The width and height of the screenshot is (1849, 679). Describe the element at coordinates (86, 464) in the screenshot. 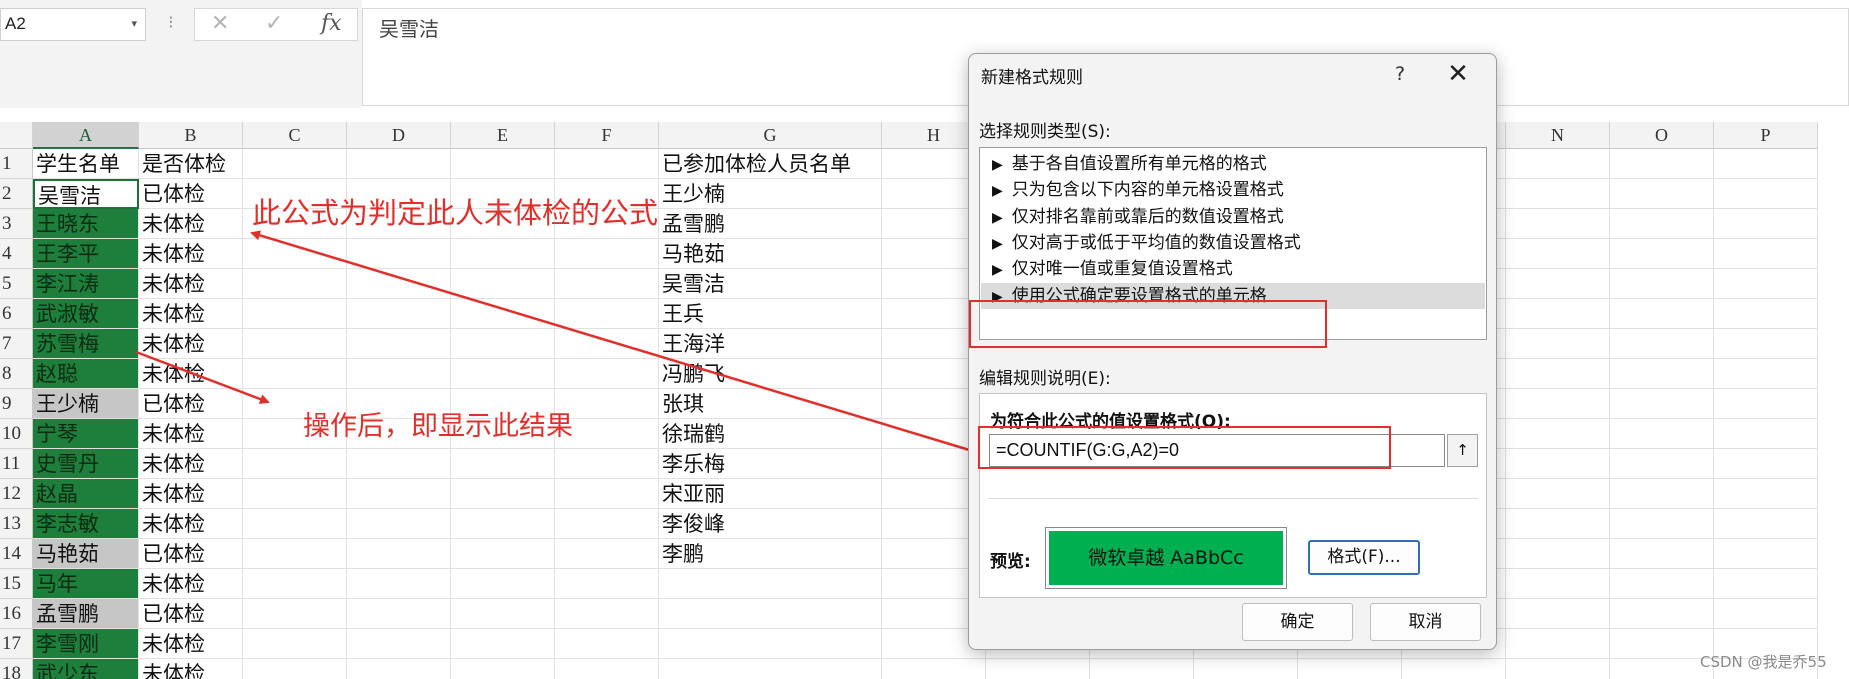

I see `cell-student-name: 史雪丹` at that location.